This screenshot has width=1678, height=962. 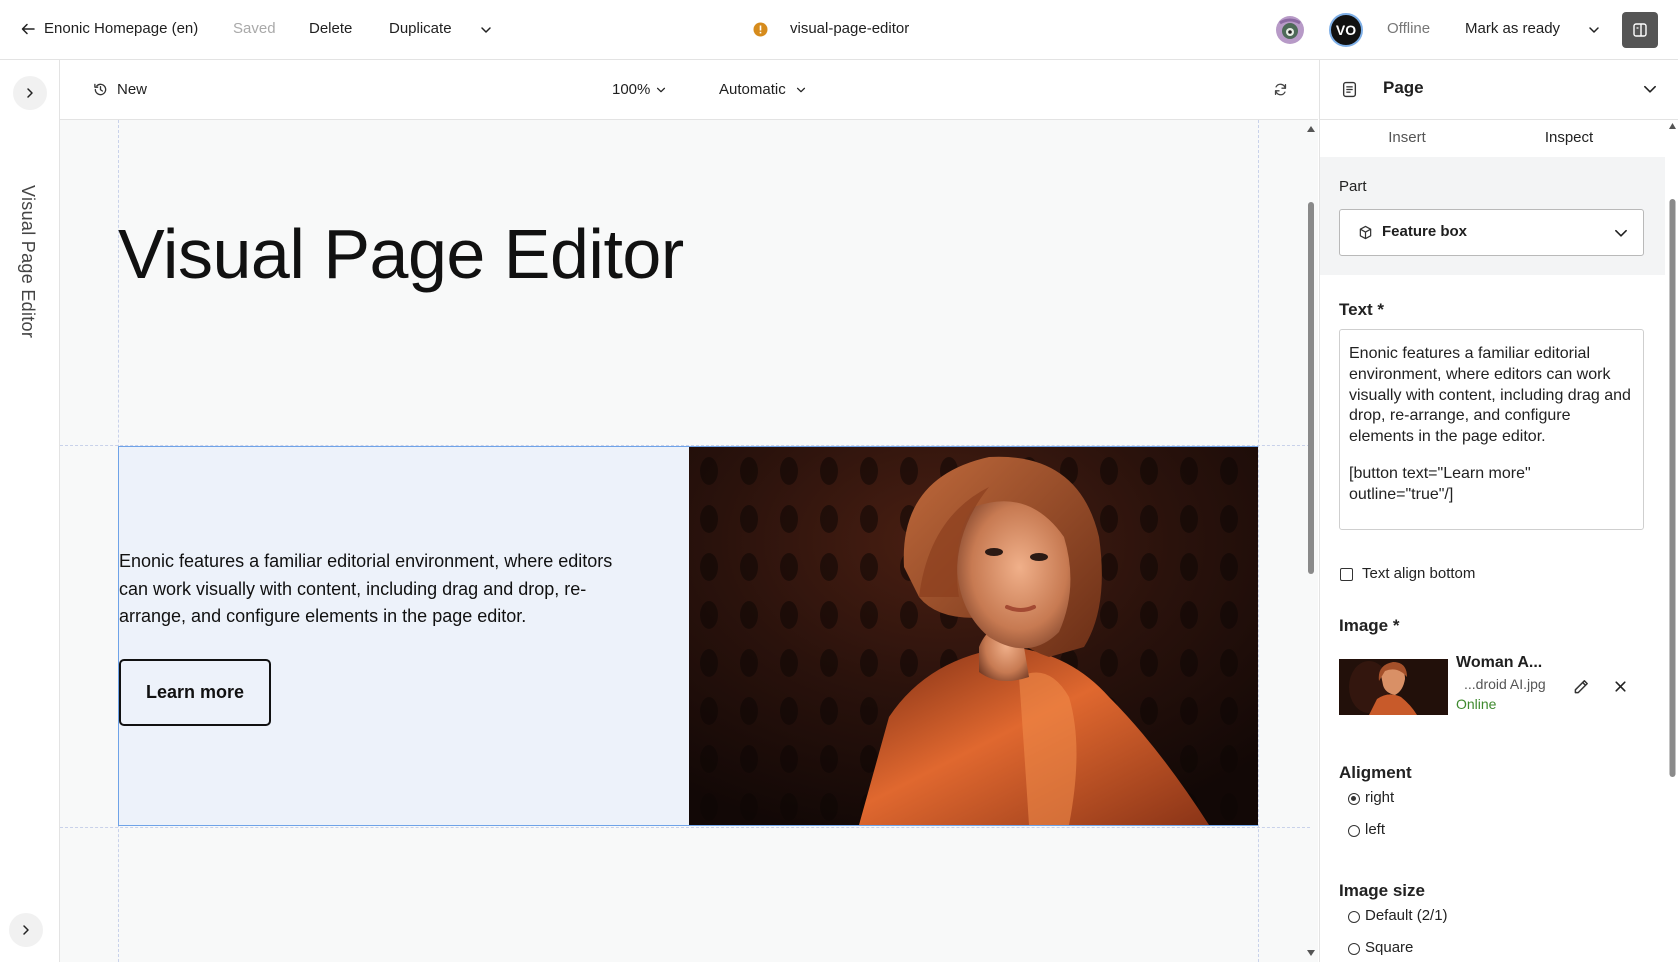 What do you see at coordinates (1569, 137) in the screenshot?
I see `tab-label: Inspect` at bounding box center [1569, 137].